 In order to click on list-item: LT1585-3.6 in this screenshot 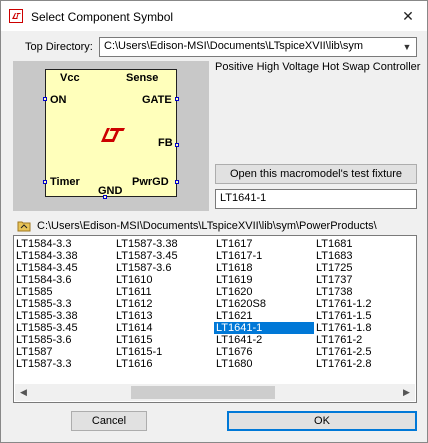, I will do `click(64, 340)`.